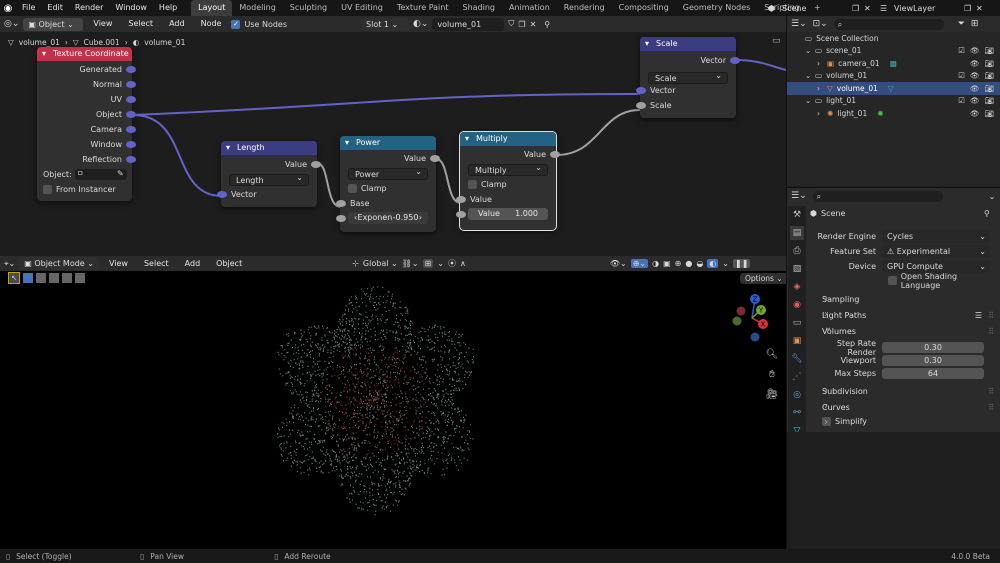 The image size is (1000, 563). What do you see at coordinates (59, 263) in the screenshot?
I see `object-mode-selector: ▣ Object Mode ⌄` at bounding box center [59, 263].